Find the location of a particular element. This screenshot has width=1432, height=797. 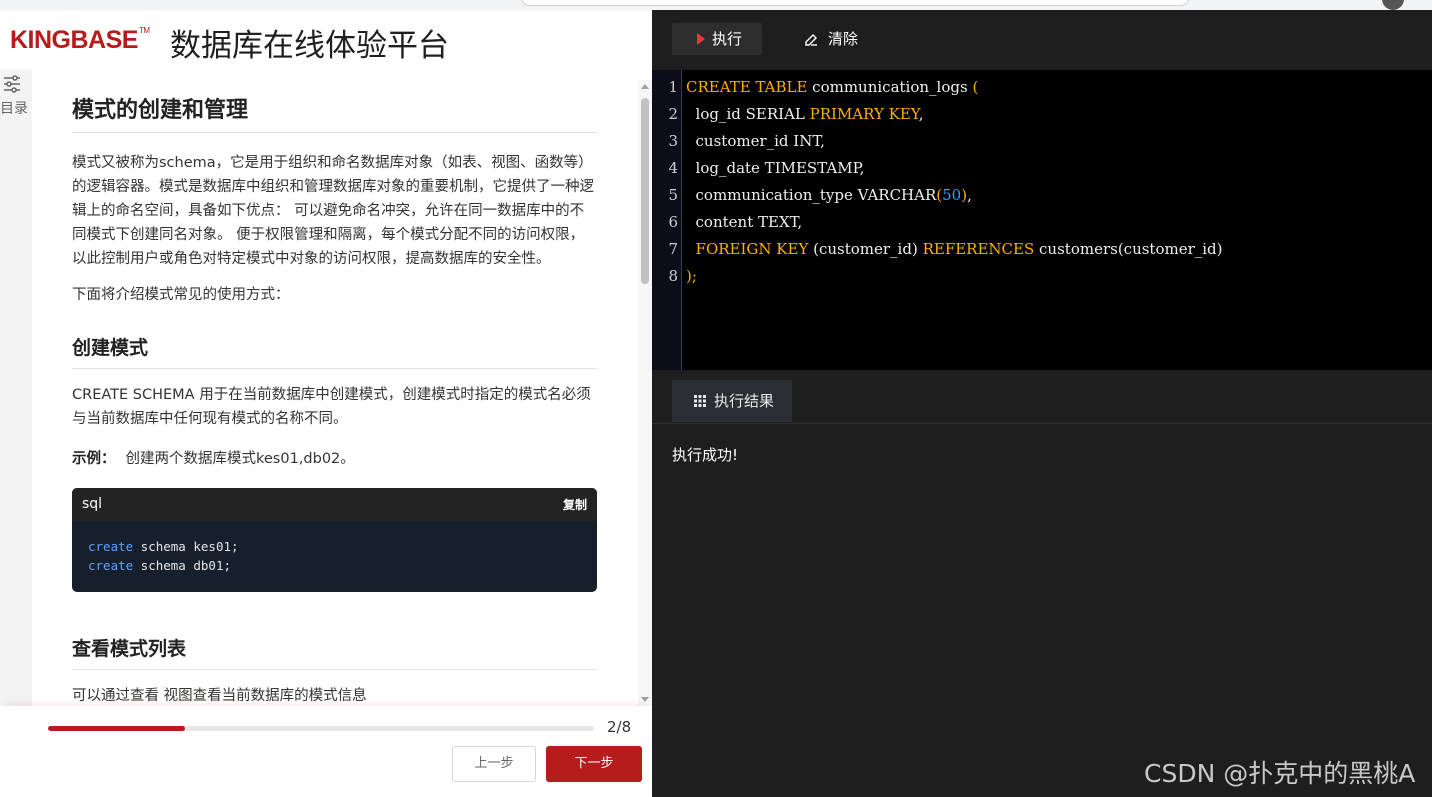

prev-step-button: 上一步 is located at coordinates (494, 764).